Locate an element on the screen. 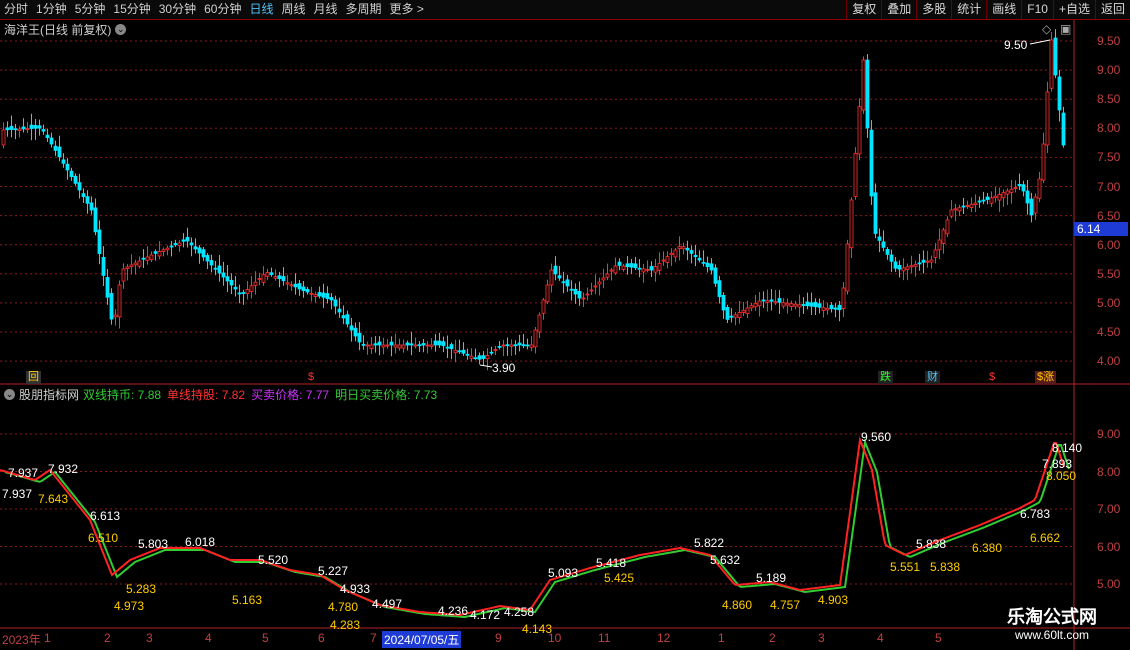  indicator-price-label: 5.520 is located at coordinates (273, 560).